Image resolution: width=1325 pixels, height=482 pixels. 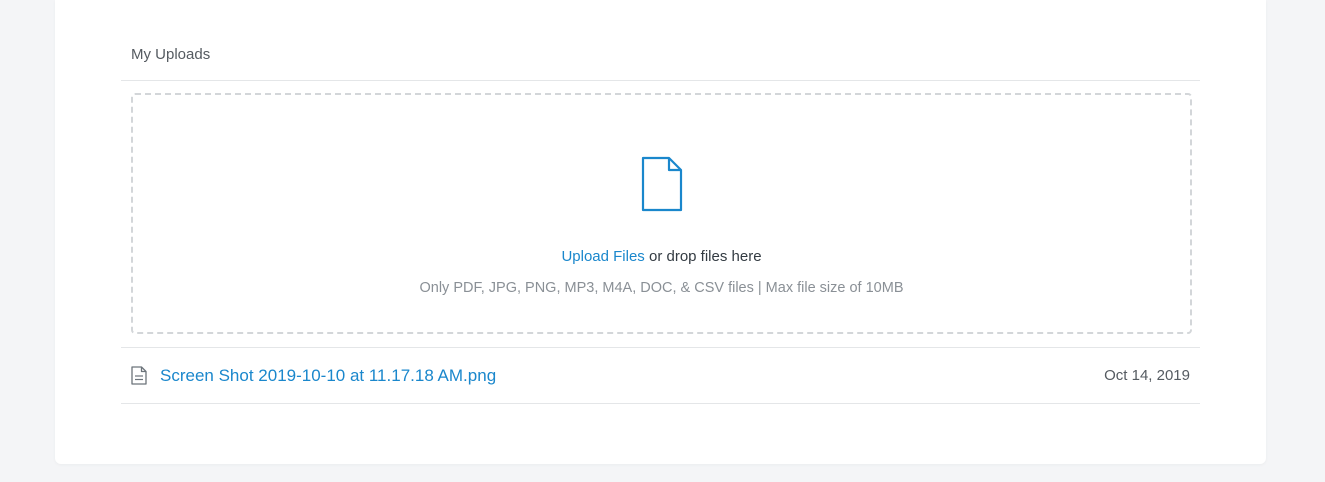 I want to click on dropzone-instruction: Upload Files or drop files here, so click(x=661, y=256).